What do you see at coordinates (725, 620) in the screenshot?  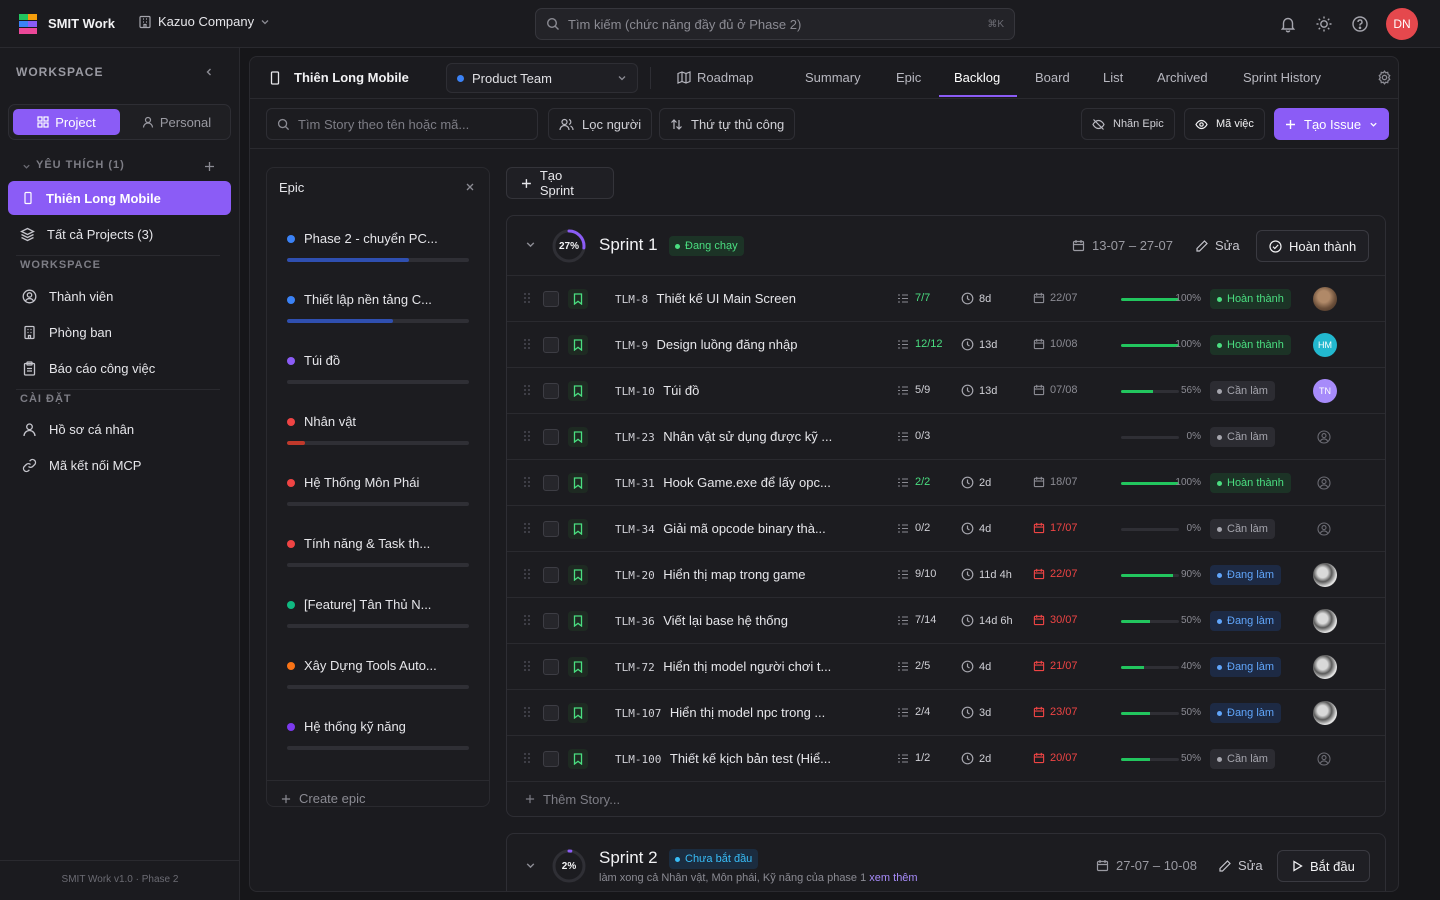 I see `issue-title: Viết lại base hệ thống` at bounding box center [725, 620].